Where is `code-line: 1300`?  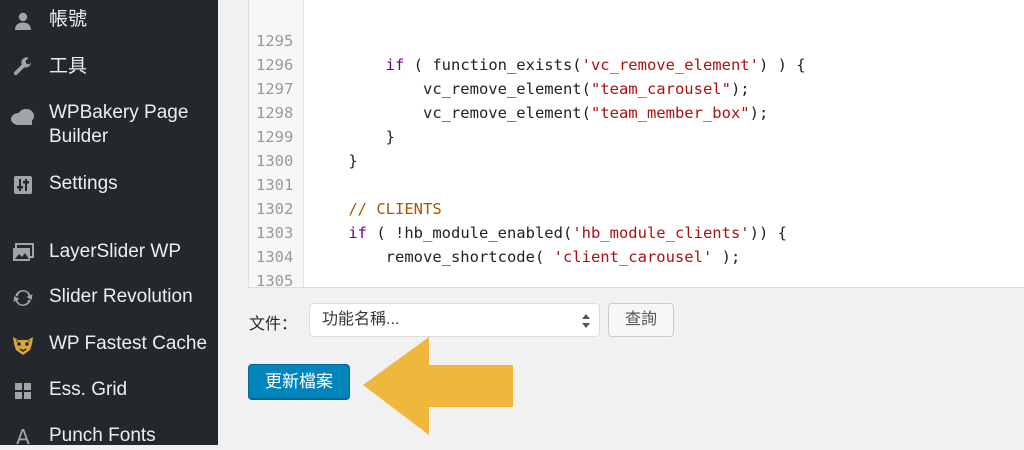
code-line: 1300 is located at coordinates (636, 147).